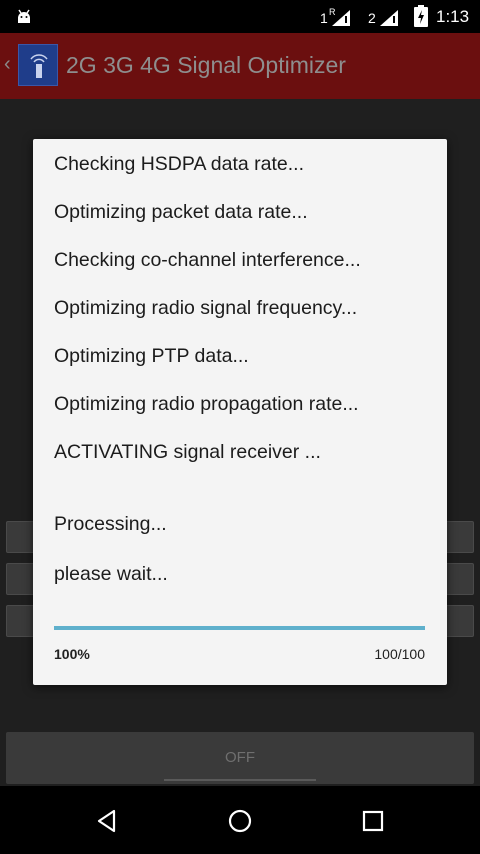 This screenshot has width=480, height=854. What do you see at coordinates (38, 65) in the screenshot?
I see `app-logo-icon` at bounding box center [38, 65].